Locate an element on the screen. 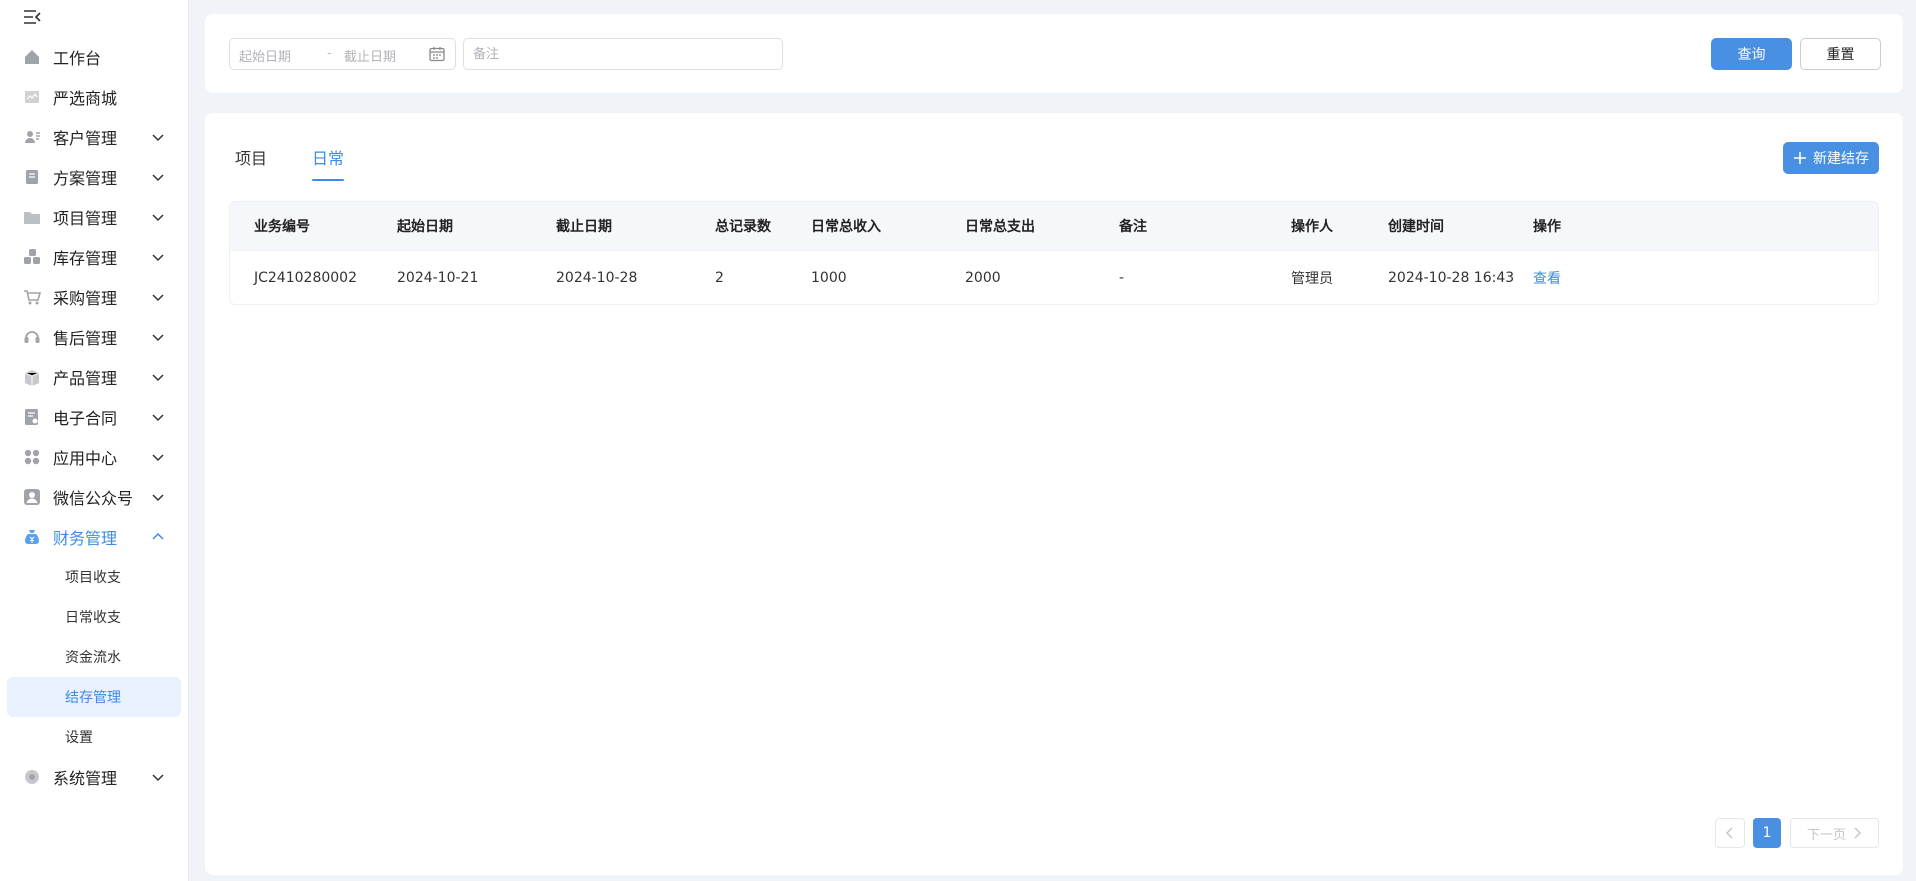  sidebar-item-12: 财务管理 is located at coordinates (94, 537).